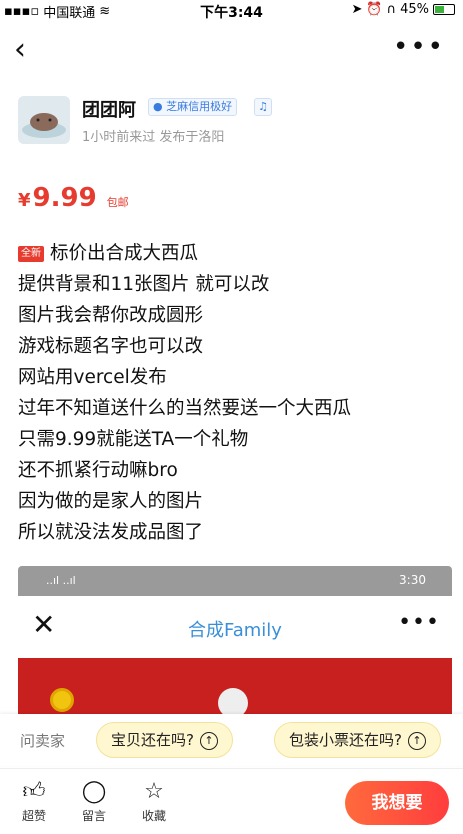  Describe the element at coordinates (199, 106) in the screenshot. I see `credit-badge-label: 芝麻信用极好` at that location.